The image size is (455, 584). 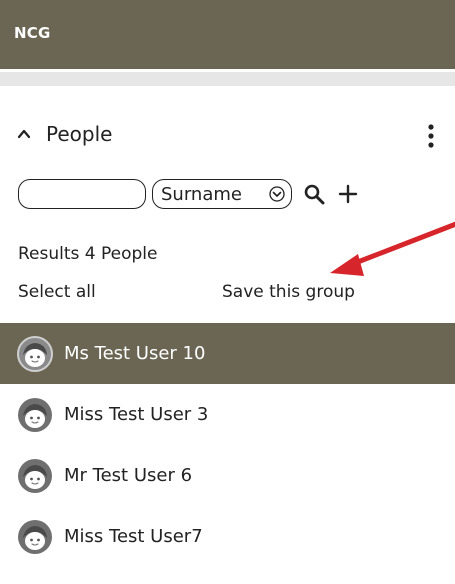 I want to click on person-list-item: Miss Test User 3, so click(x=227, y=414).